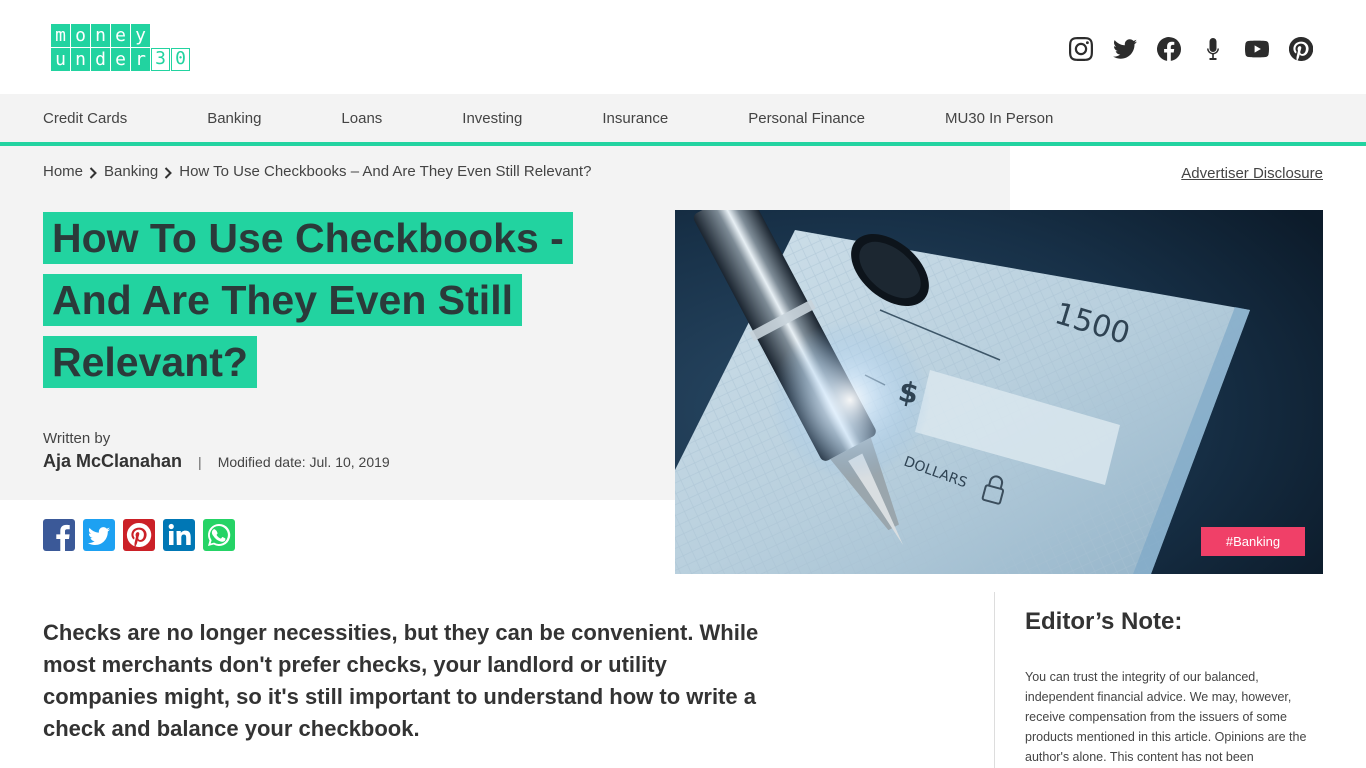  I want to click on logo-digit: 0, so click(180, 59).